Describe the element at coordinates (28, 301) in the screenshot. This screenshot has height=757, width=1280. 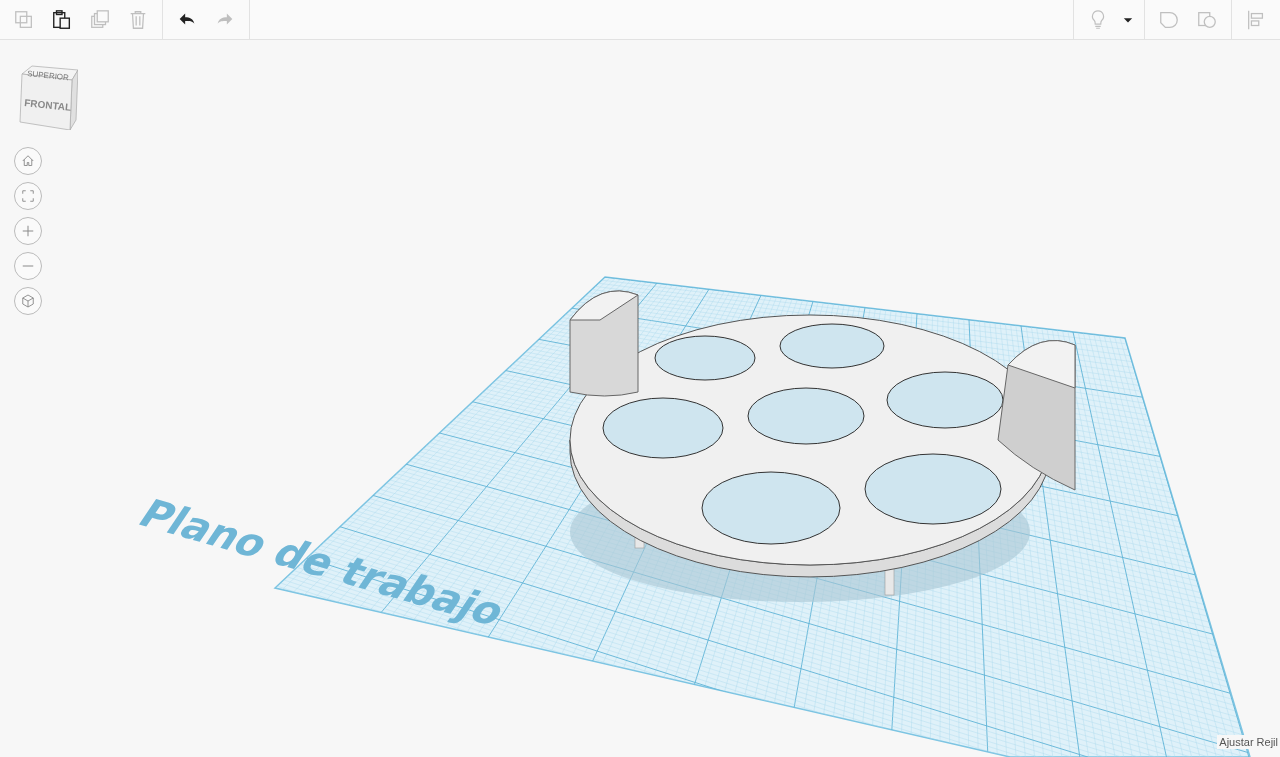
I see `cube-view-icon` at that location.